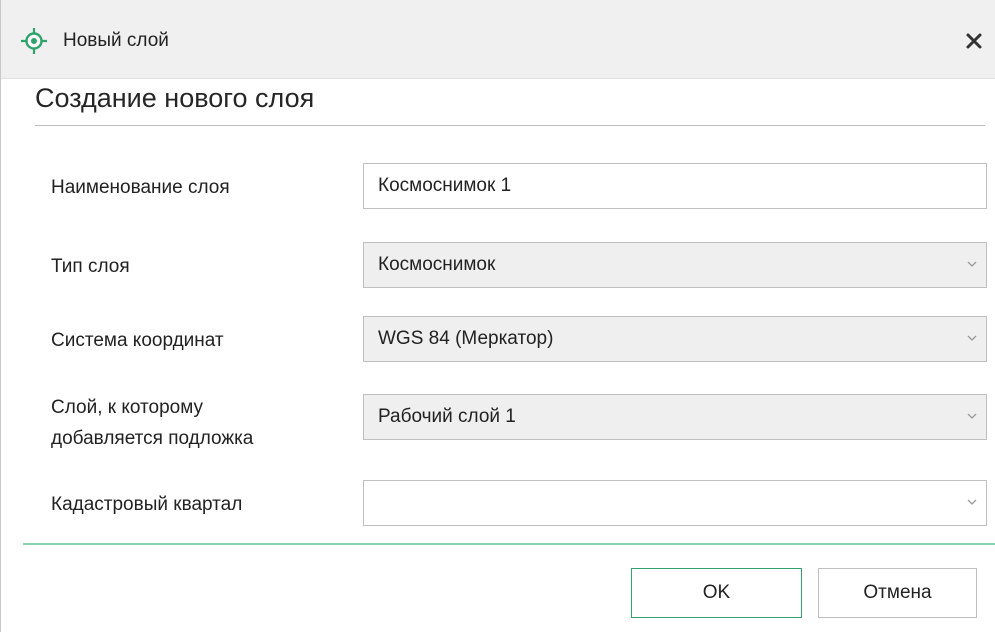  I want to click on dialog-heading: Создание нового слоя, so click(175, 98).